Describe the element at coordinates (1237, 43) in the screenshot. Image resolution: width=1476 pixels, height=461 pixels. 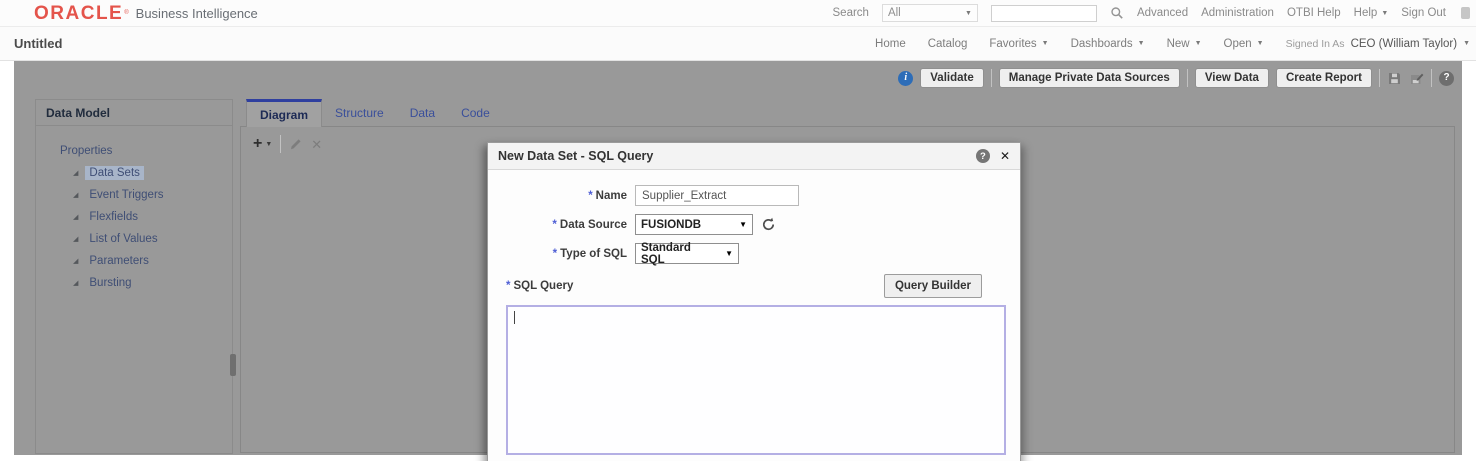
I see `nav-open-label: Open` at that location.